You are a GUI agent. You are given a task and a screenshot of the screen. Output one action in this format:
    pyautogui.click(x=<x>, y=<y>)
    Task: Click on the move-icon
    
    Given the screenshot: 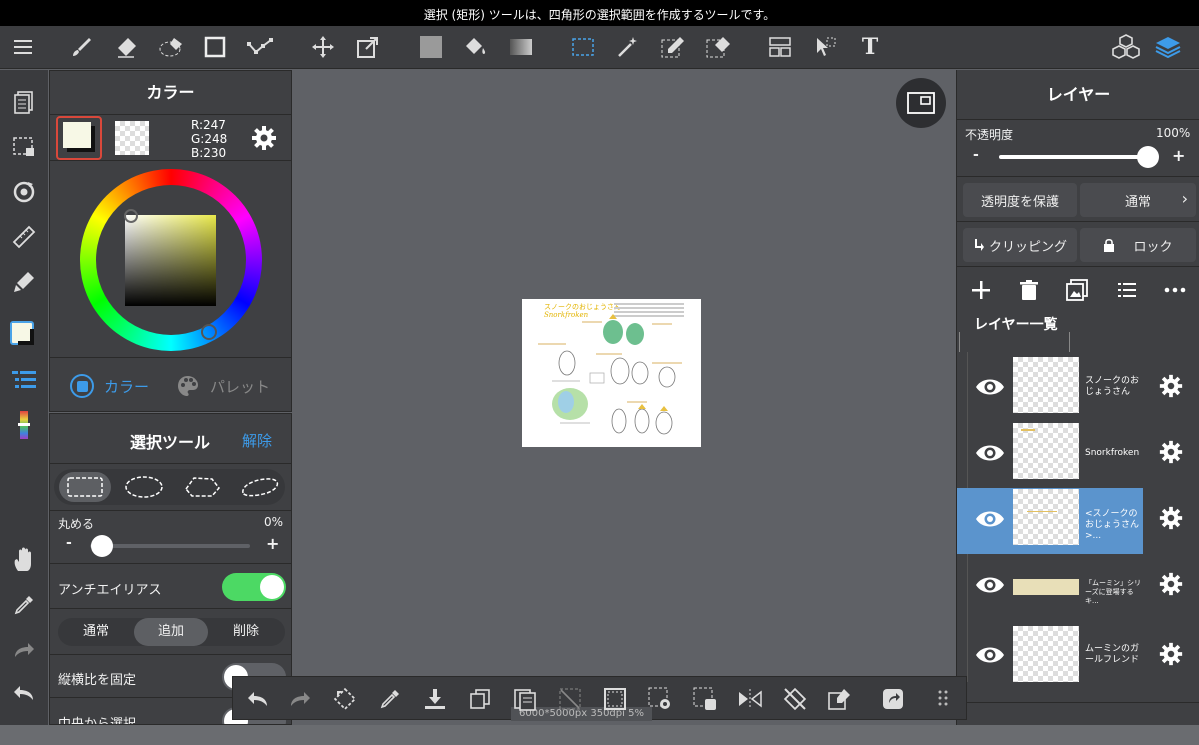 What is the action you would take?
    pyautogui.click(x=323, y=47)
    